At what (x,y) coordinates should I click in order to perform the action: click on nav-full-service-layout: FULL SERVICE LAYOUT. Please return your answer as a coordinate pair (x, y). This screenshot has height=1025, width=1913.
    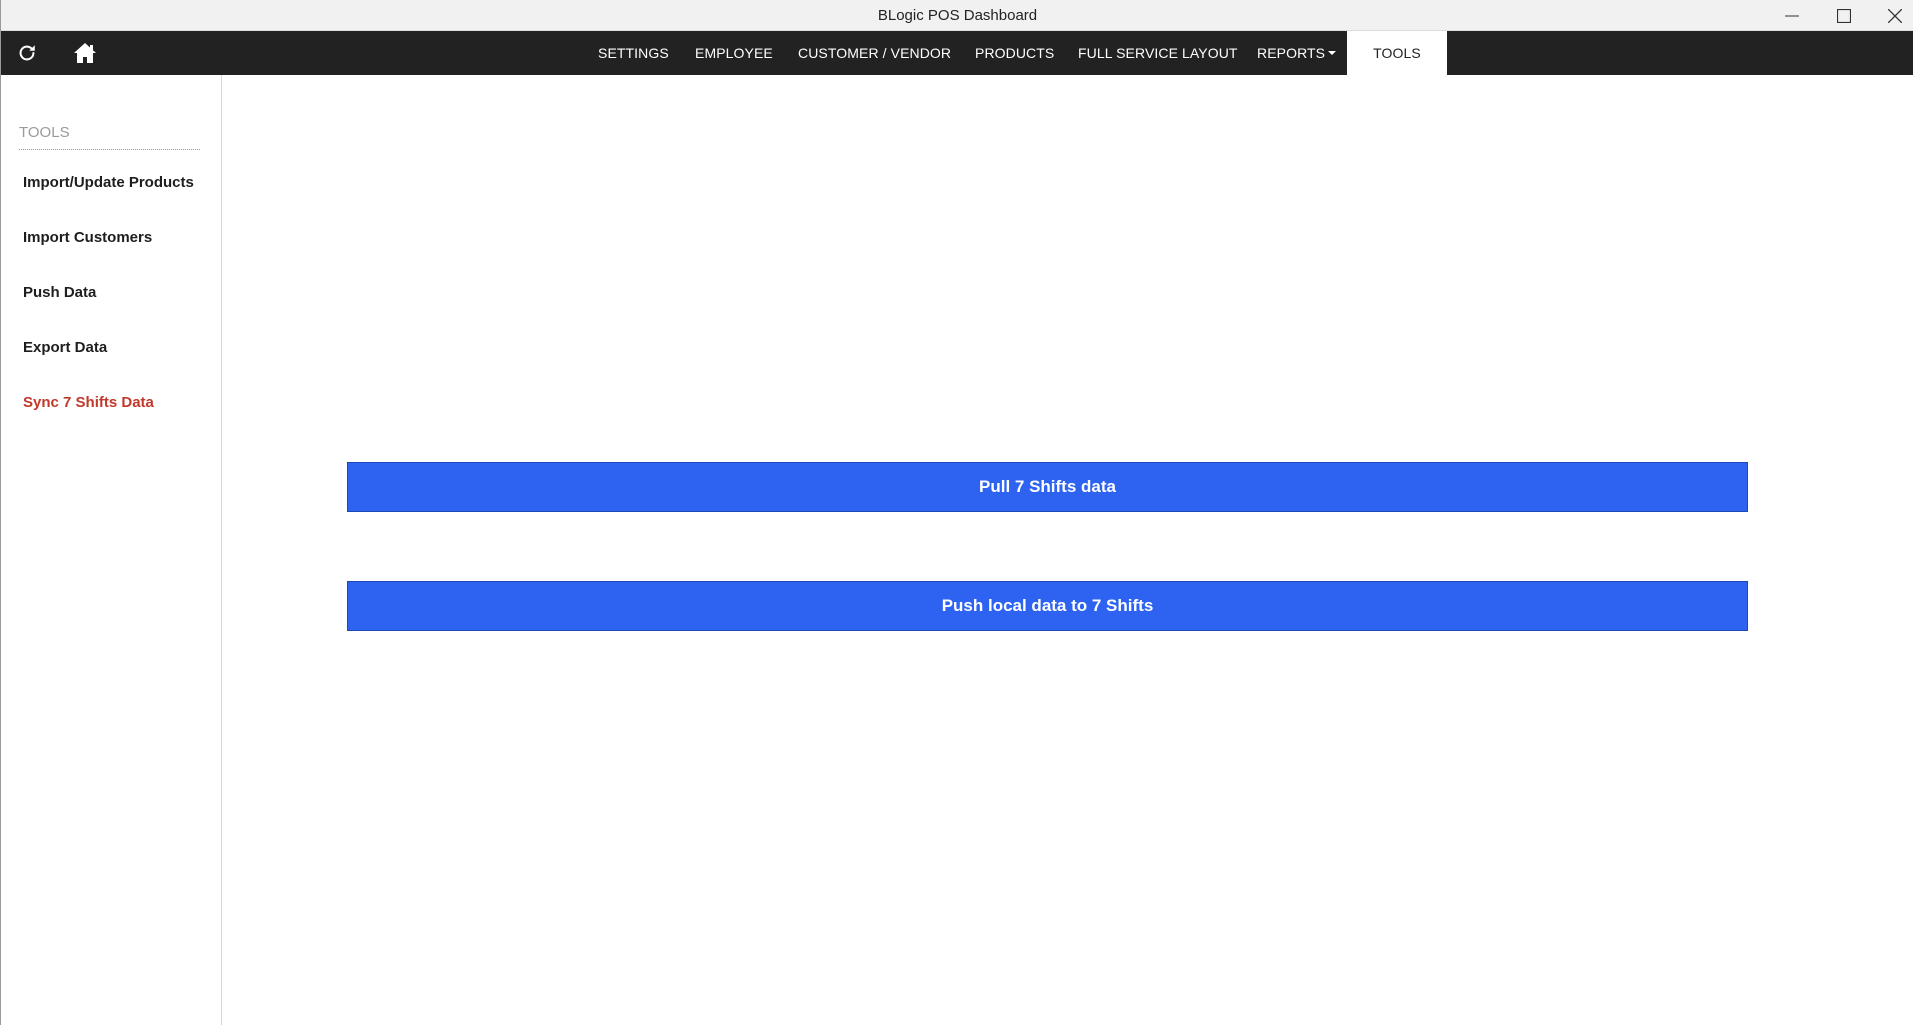
    Looking at the image, I should click on (1158, 53).